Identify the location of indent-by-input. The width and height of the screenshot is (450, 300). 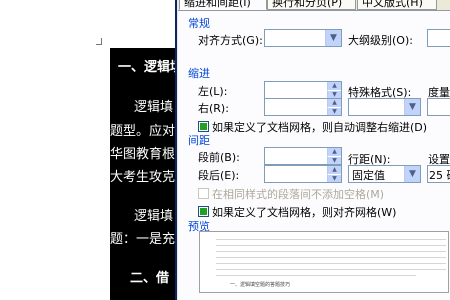
(438, 107).